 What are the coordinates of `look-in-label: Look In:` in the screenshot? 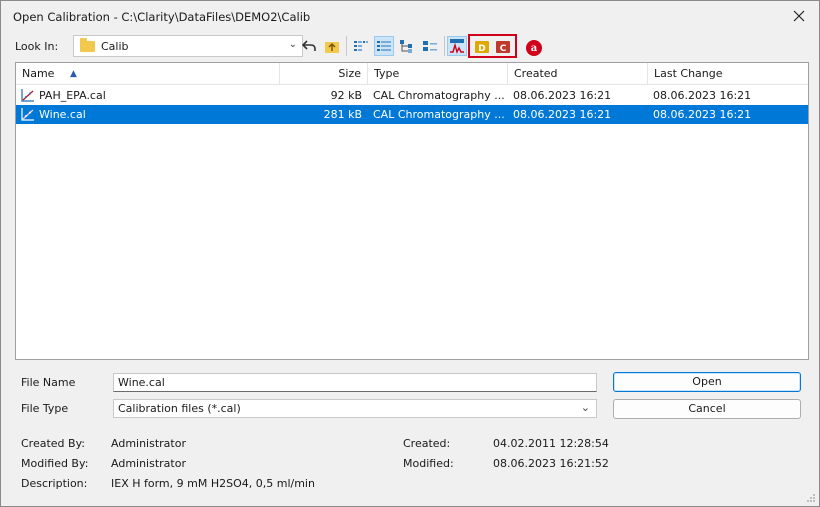 It's located at (37, 46).